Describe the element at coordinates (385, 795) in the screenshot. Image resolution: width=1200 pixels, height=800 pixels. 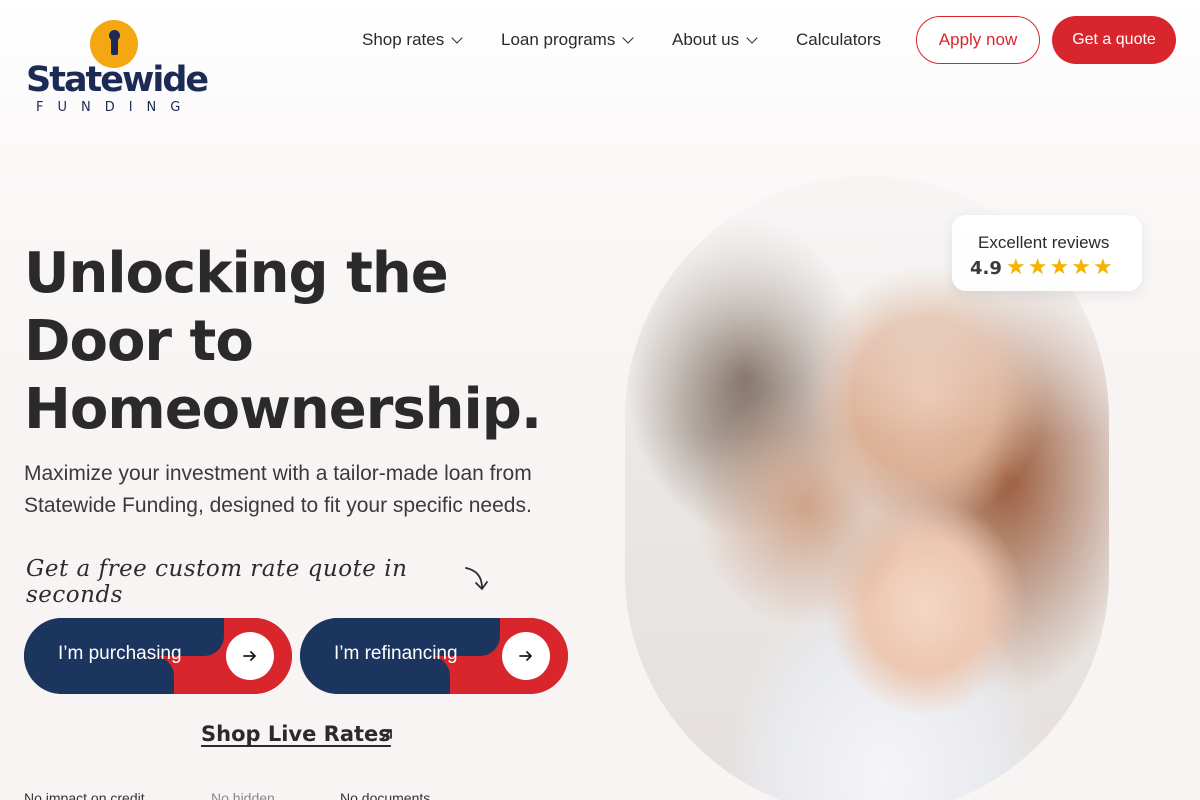
I see `benefit-item: No documents` at that location.